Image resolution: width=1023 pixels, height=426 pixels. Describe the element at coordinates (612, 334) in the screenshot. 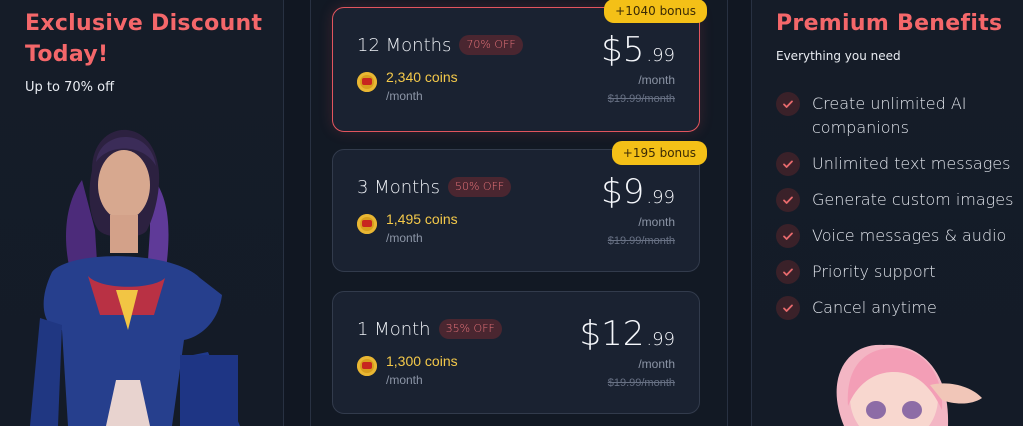

I see `price-main: $12` at that location.